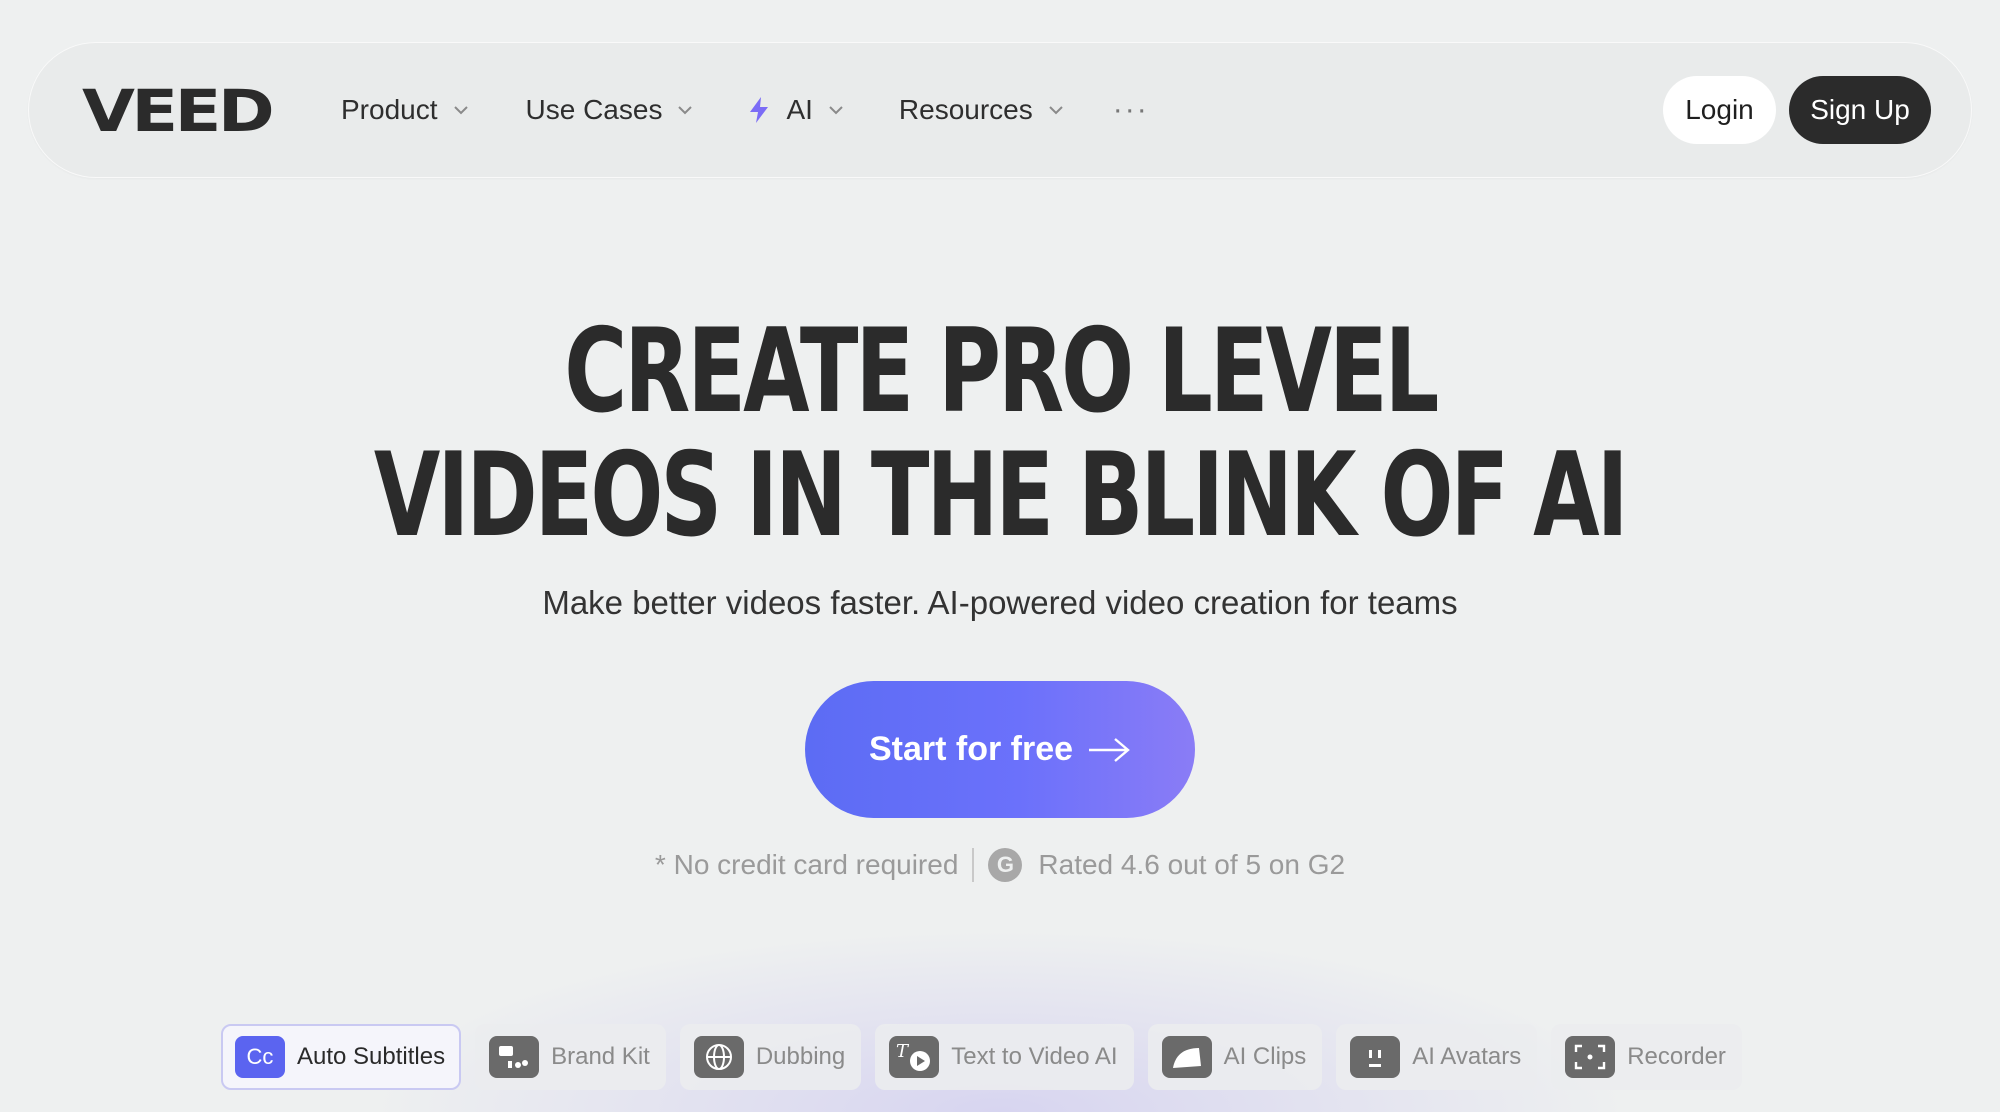  I want to click on nav-item-label: Use Cases, so click(594, 109).